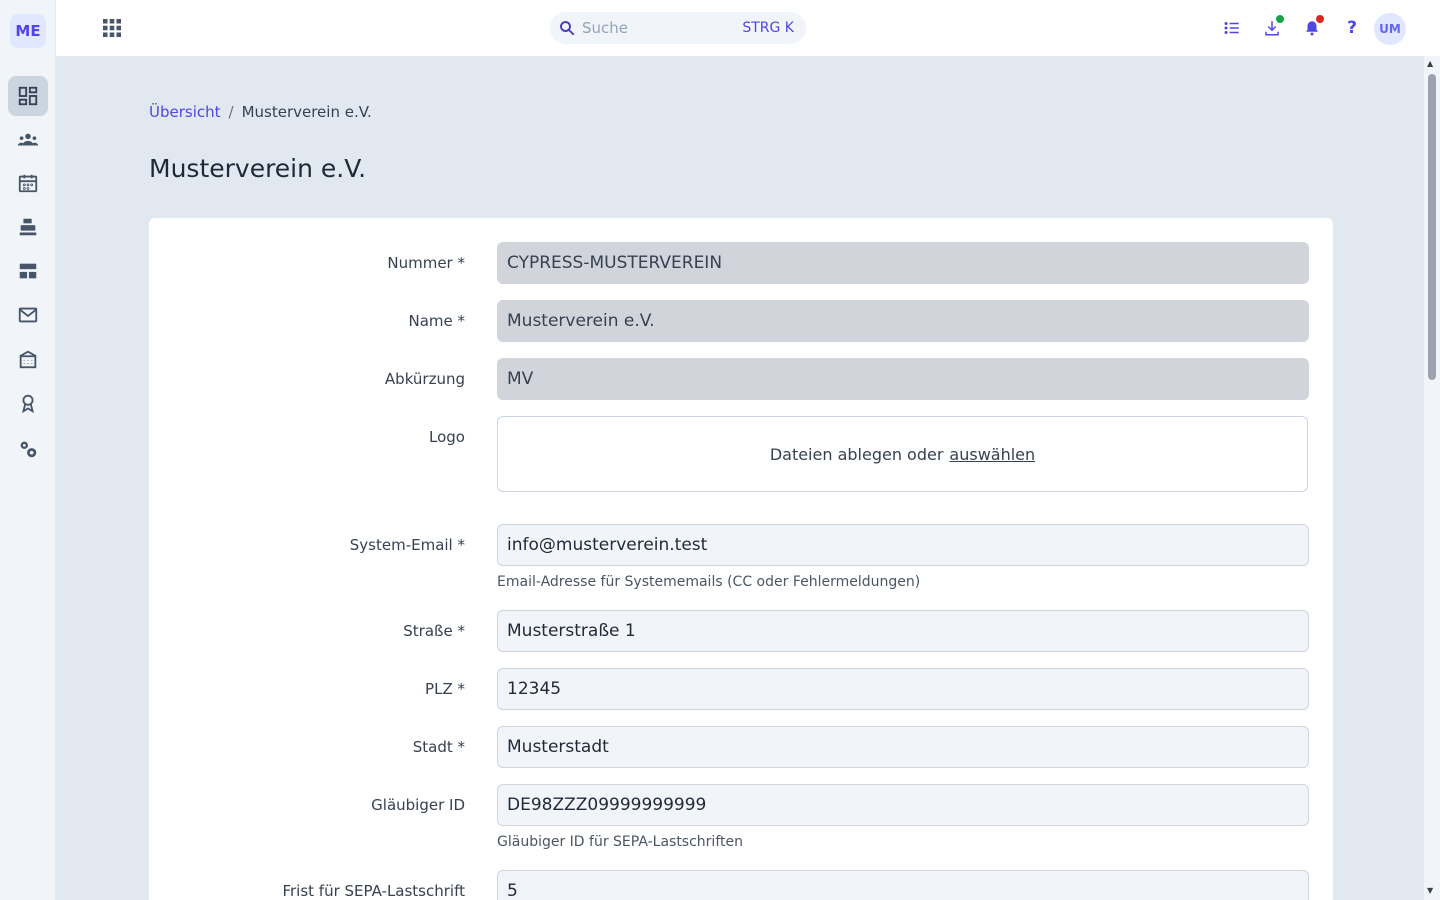  Describe the element at coordinates (992, 454) in the screenshot. I see `dropzone-select-link: auswählen` at that location.